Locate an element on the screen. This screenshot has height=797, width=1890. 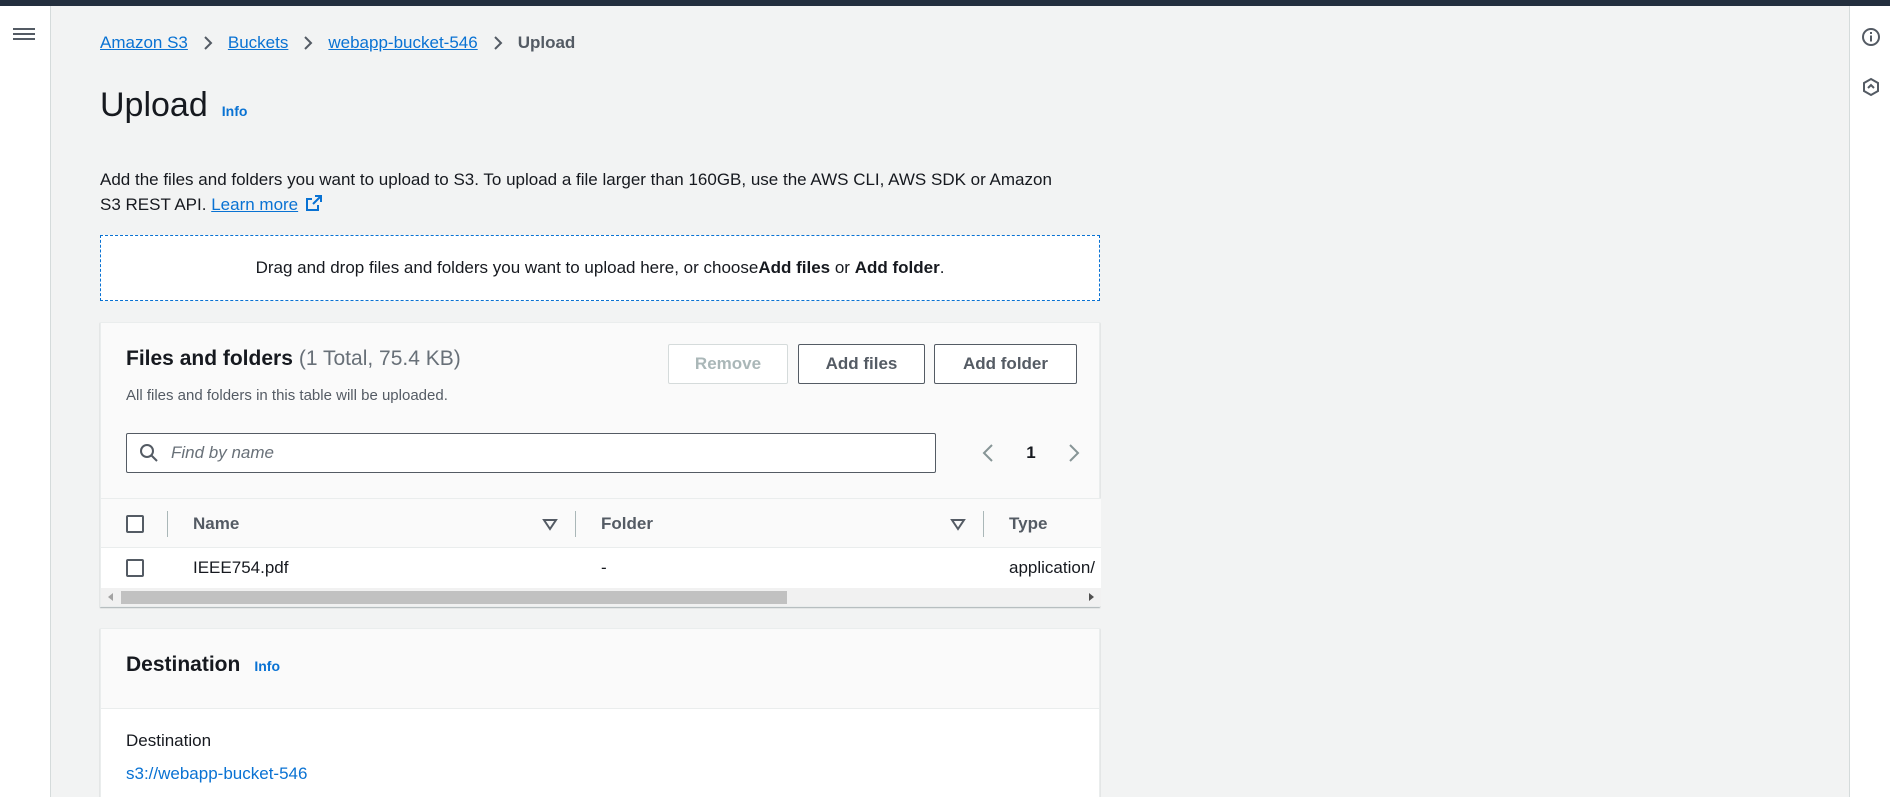
description-line-2: S3 REST API. is located at coordinates (153, 204).